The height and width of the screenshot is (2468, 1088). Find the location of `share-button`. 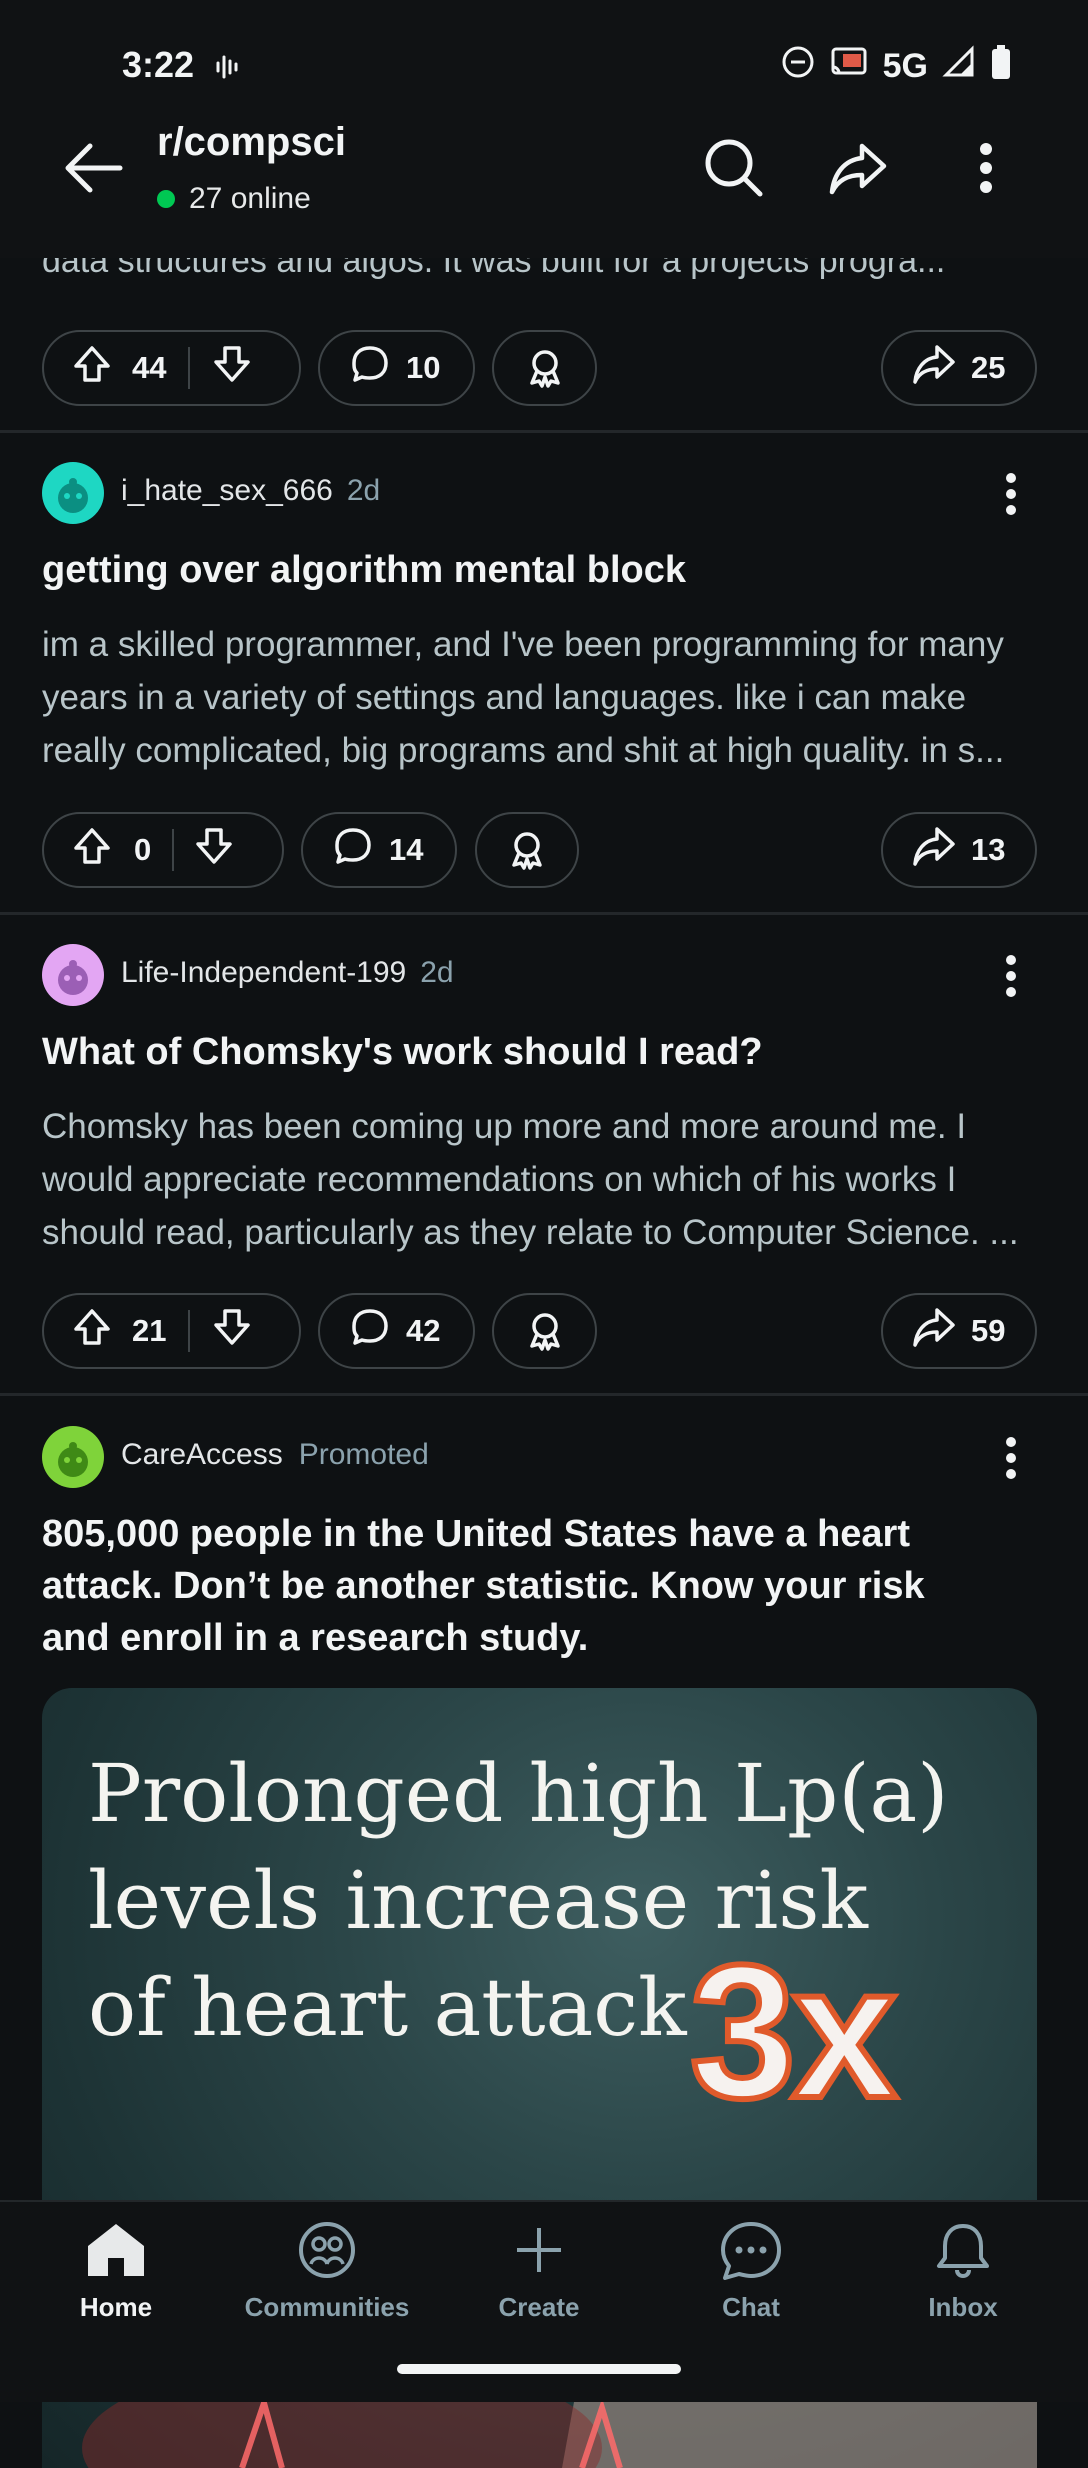

share-button is located at coordinates (858, 168).